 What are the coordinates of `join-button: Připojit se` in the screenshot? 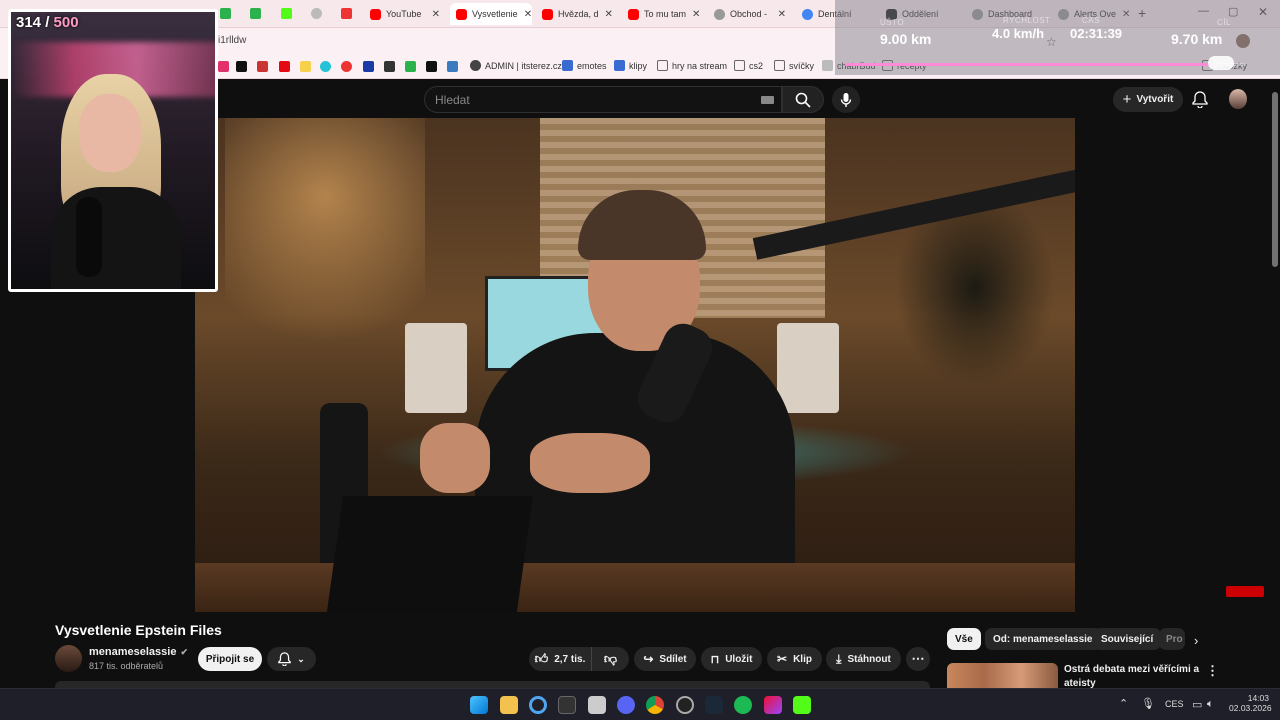 It's located at (230, 659).